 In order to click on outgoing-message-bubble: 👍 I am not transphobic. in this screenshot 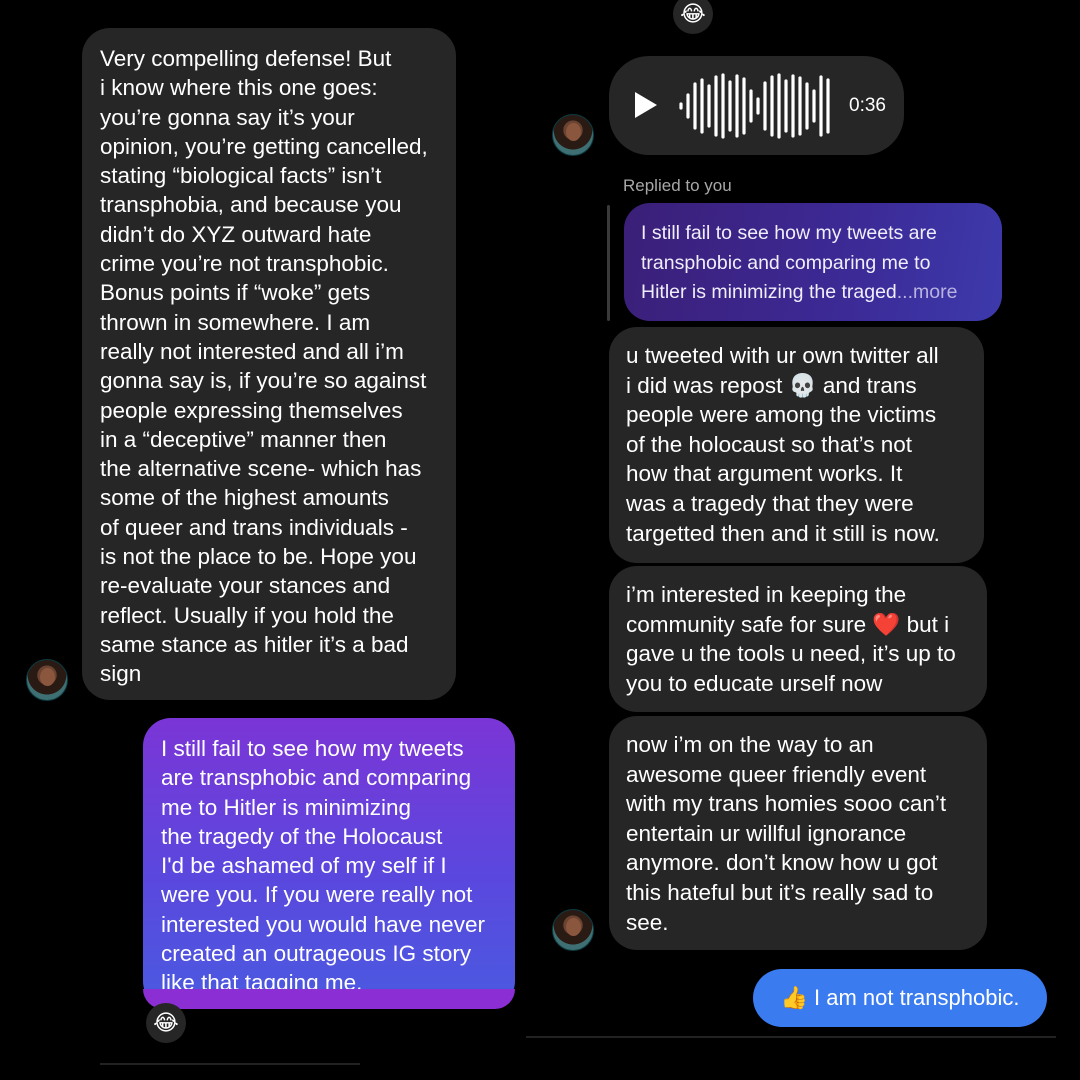, I will do `click(900, 998)`.